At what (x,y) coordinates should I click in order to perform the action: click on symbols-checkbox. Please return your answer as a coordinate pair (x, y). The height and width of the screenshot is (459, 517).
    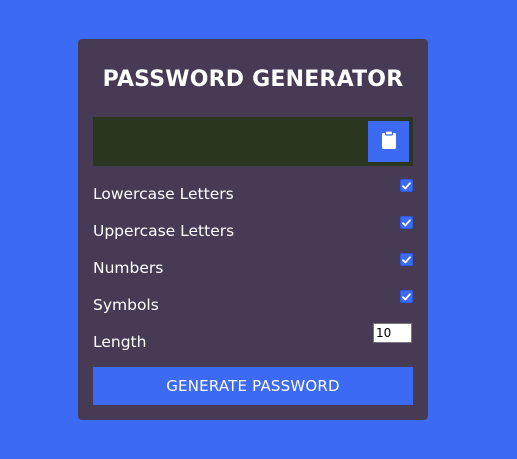
    Looking at the image, I should click on (406, 296).